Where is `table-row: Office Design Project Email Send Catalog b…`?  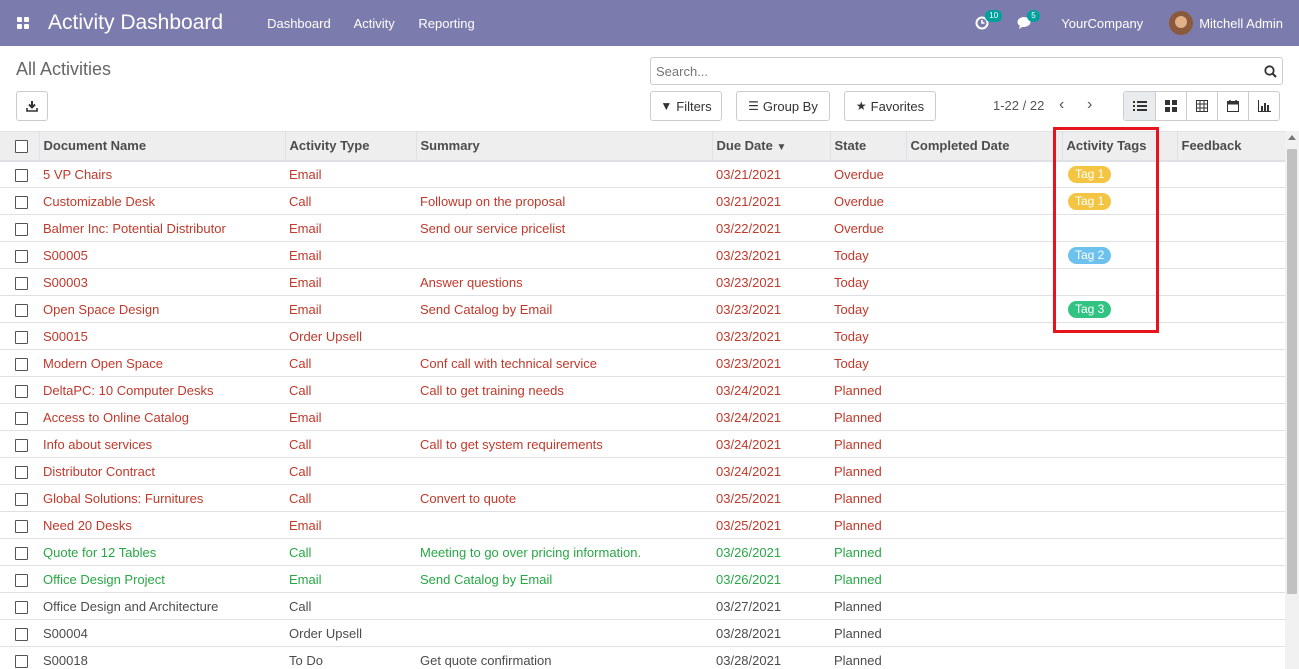 table-row: Office Design Project Email Send Catalog b… is located at coordinates (642, 579).